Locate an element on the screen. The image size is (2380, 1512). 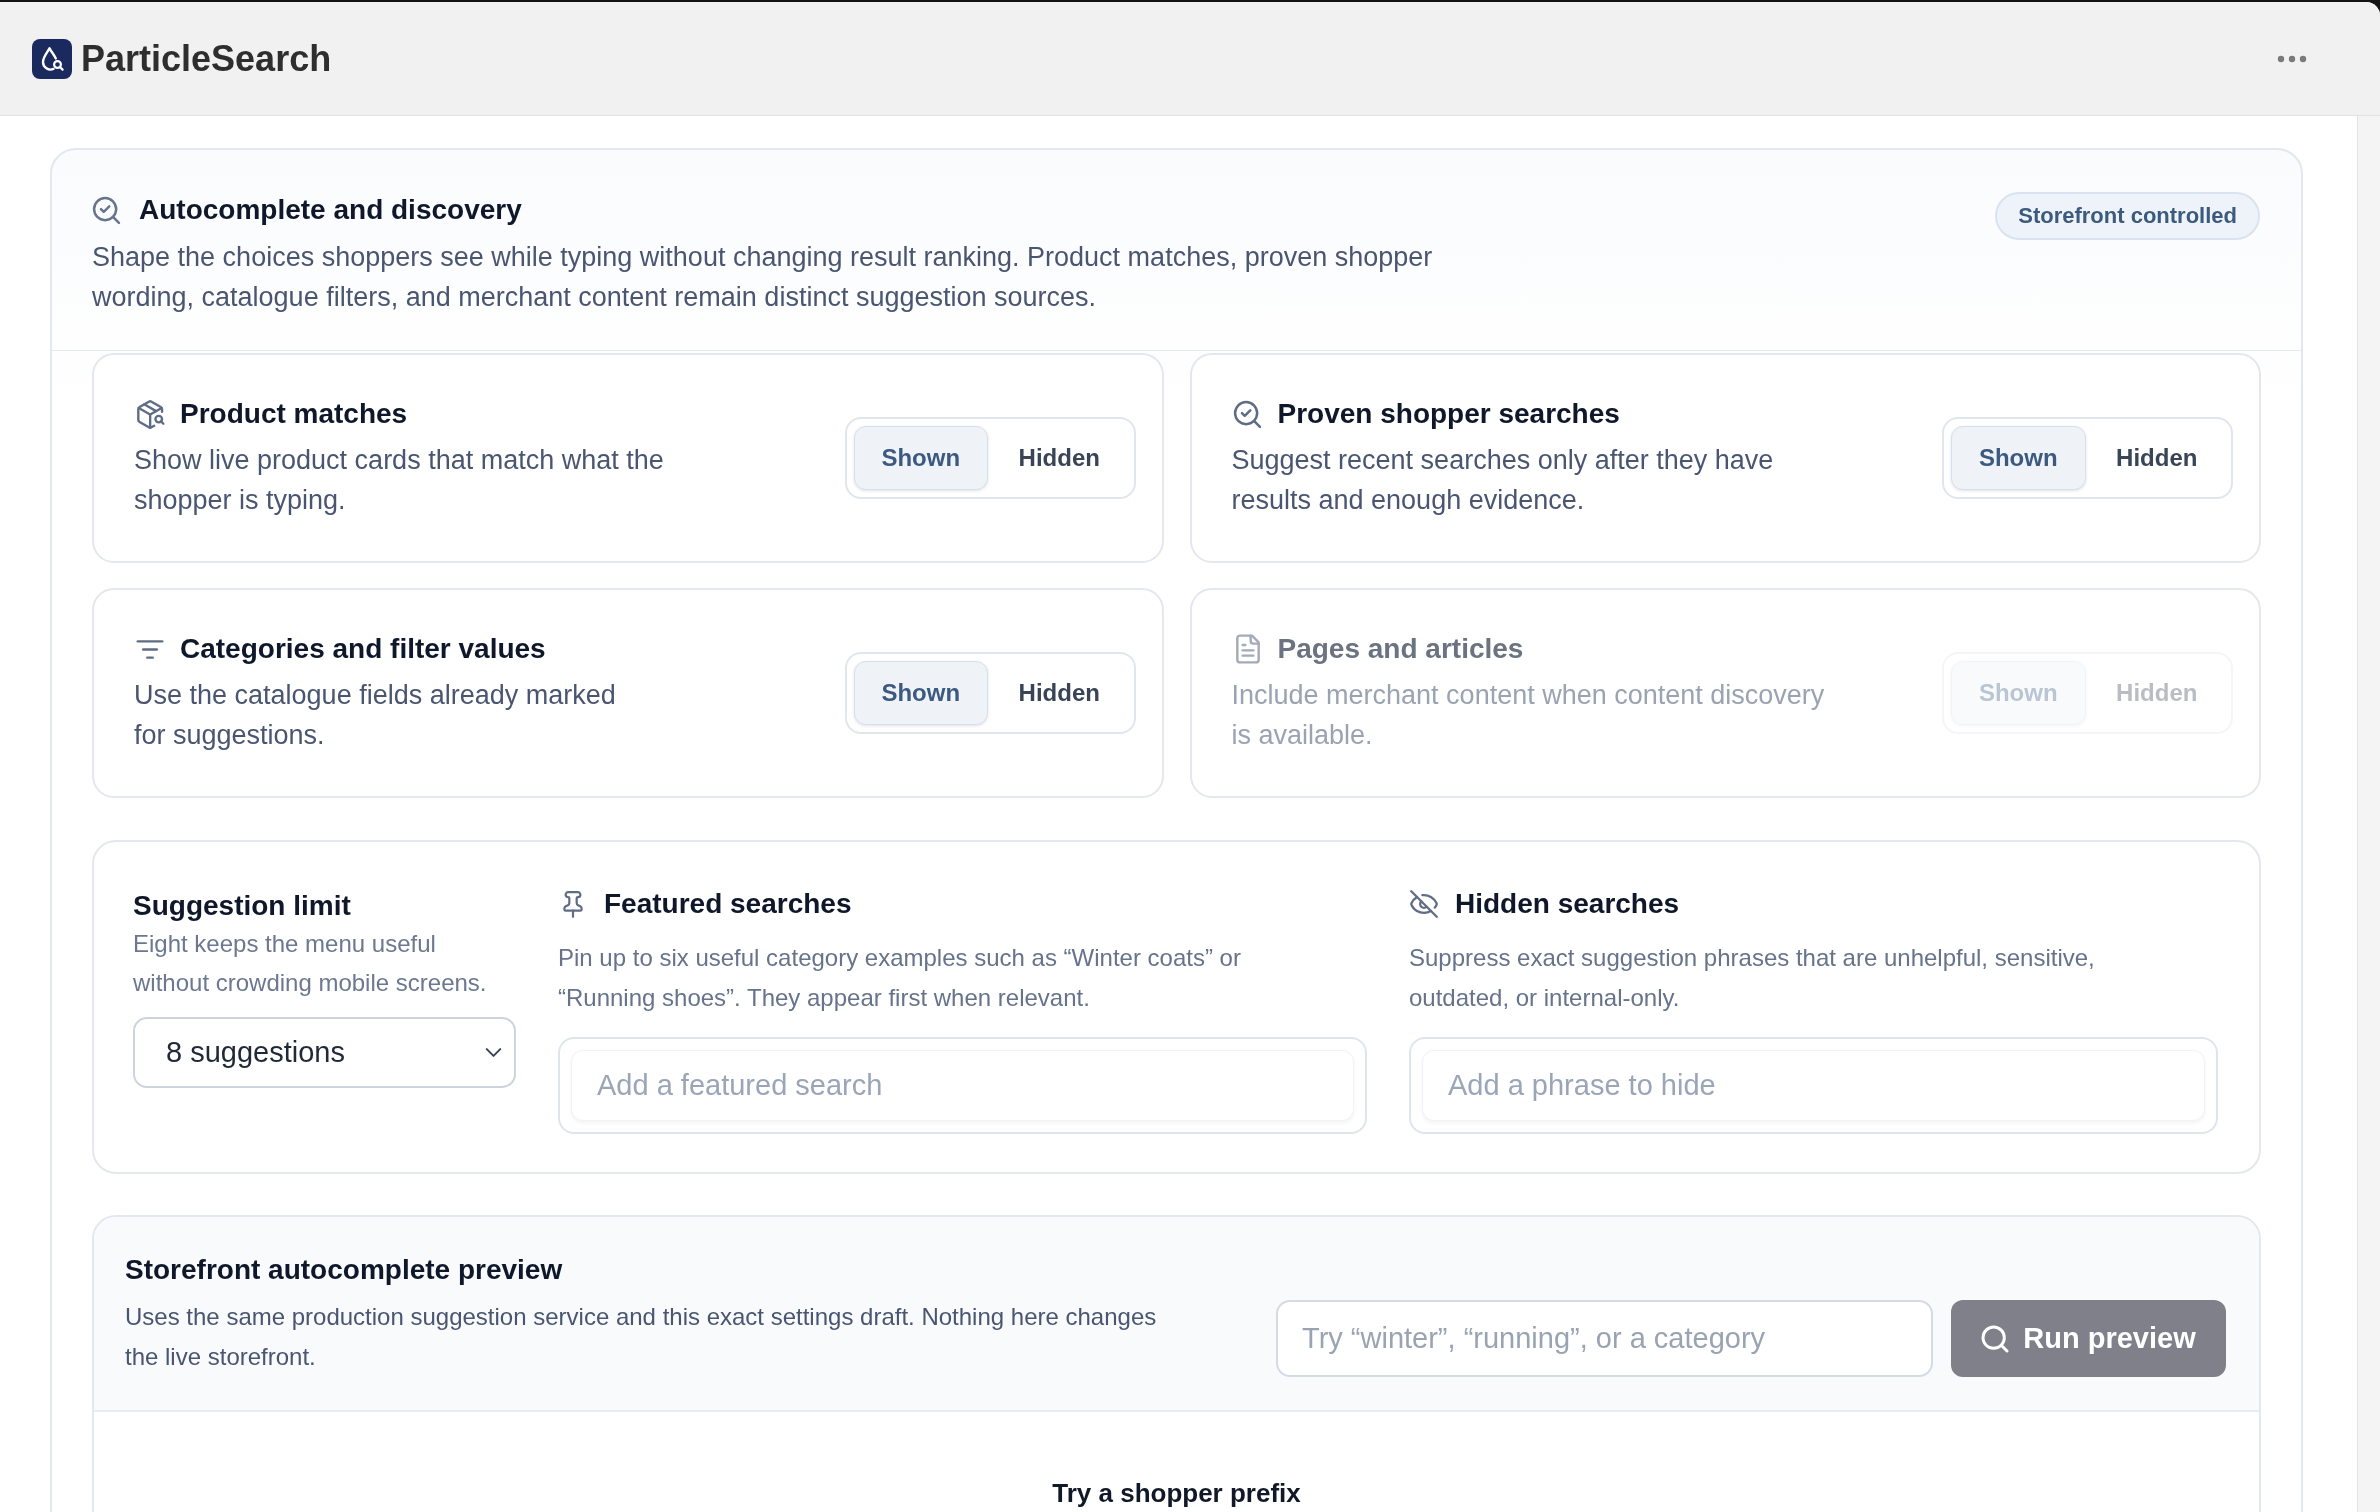
chevron-down-icon is located at coordinates (493, 1052).